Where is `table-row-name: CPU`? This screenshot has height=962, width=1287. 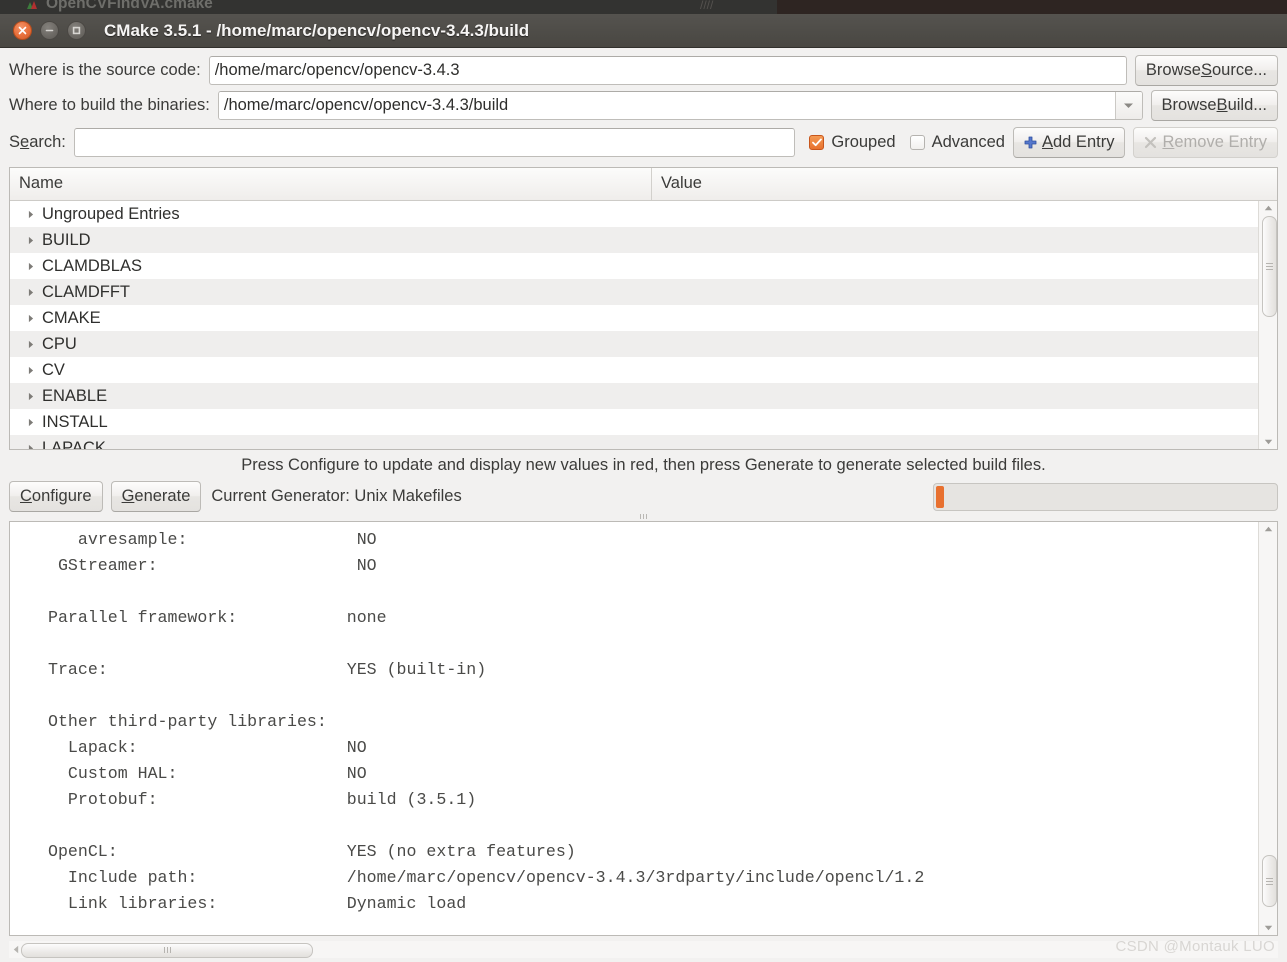
table-row-name: CPU is located at coordinates (59, 343).